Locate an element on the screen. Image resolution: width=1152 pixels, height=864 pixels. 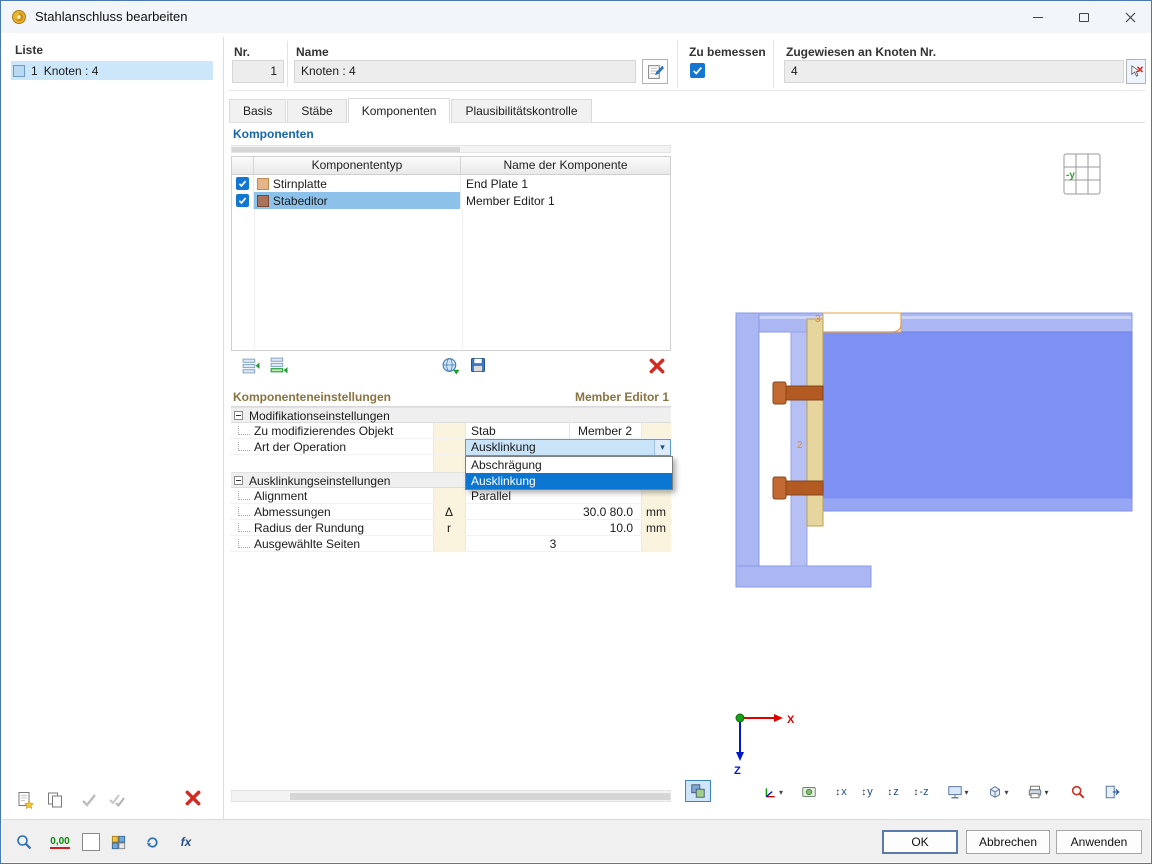
uncheck-items-button is located at coordinates (117, 800).